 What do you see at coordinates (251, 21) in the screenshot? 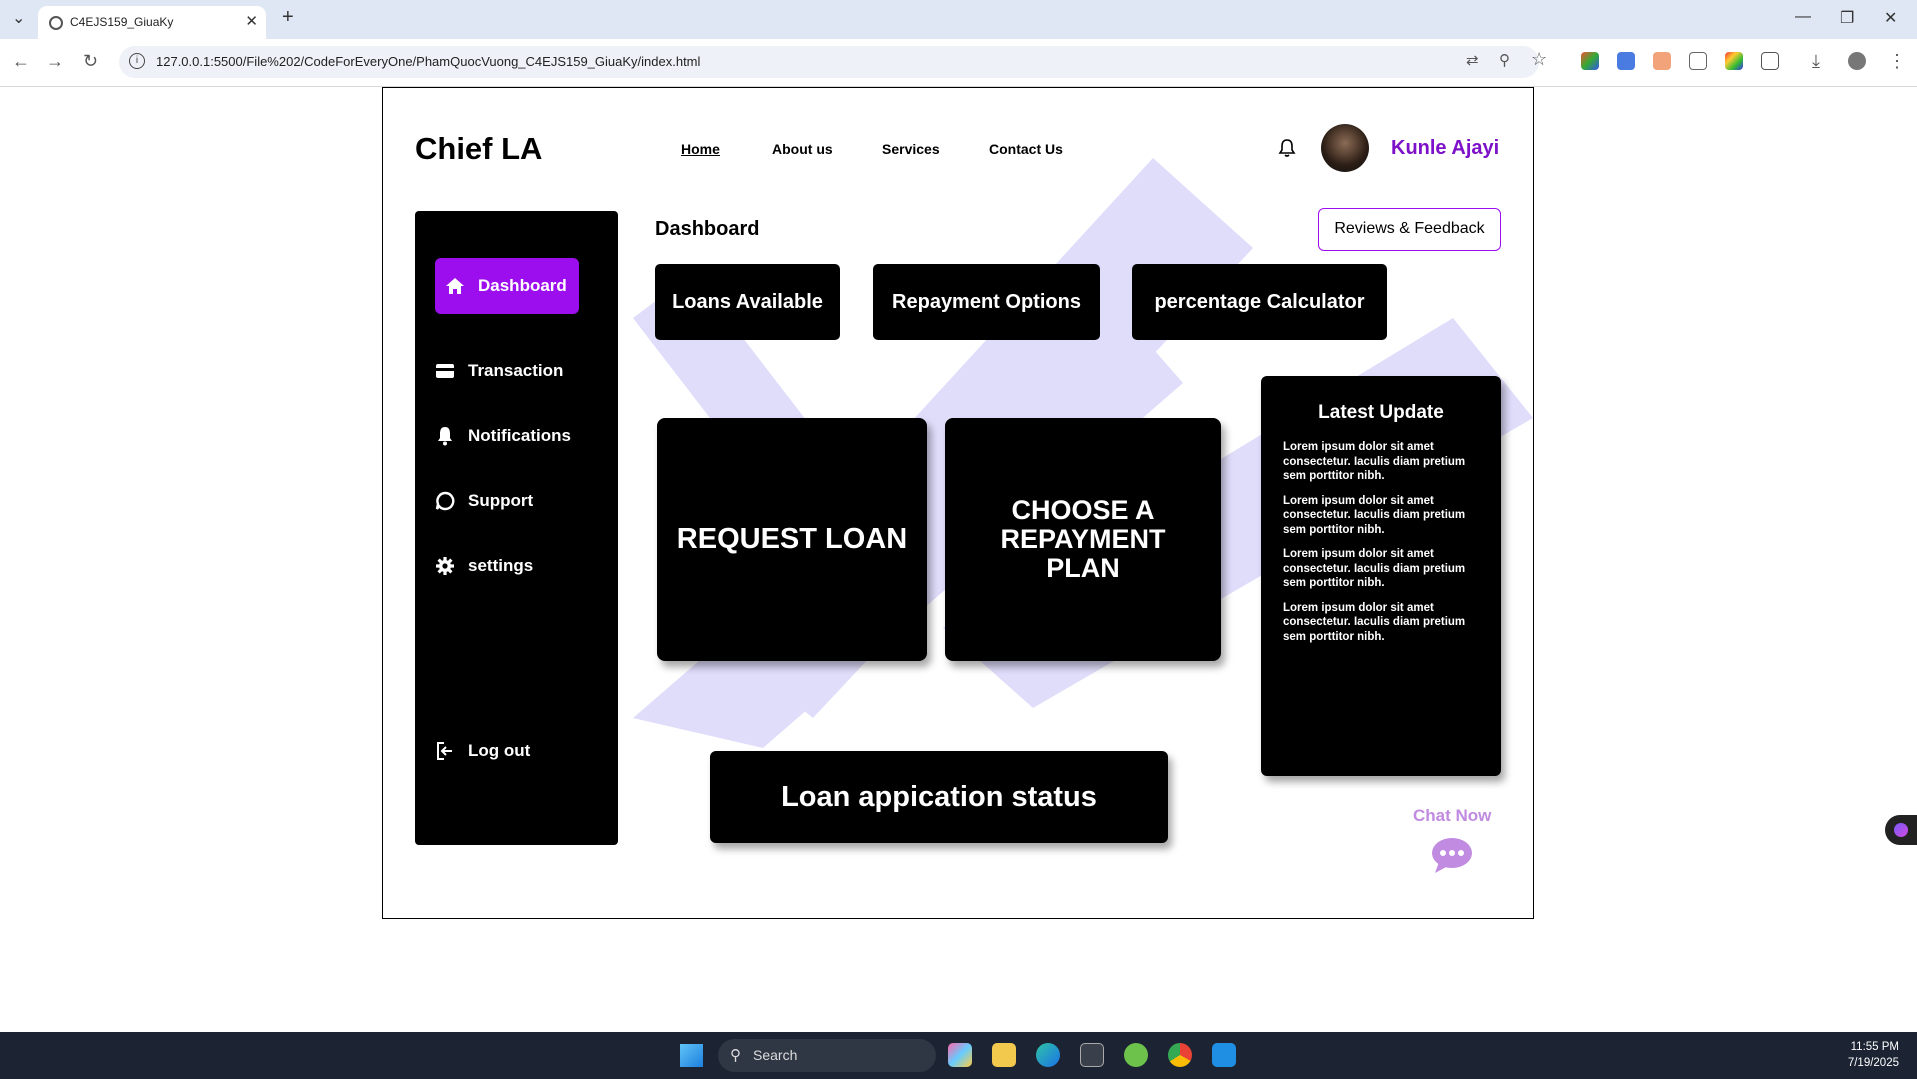
I see `close-tab-icon: ✕` at bounding box center [251, 21].